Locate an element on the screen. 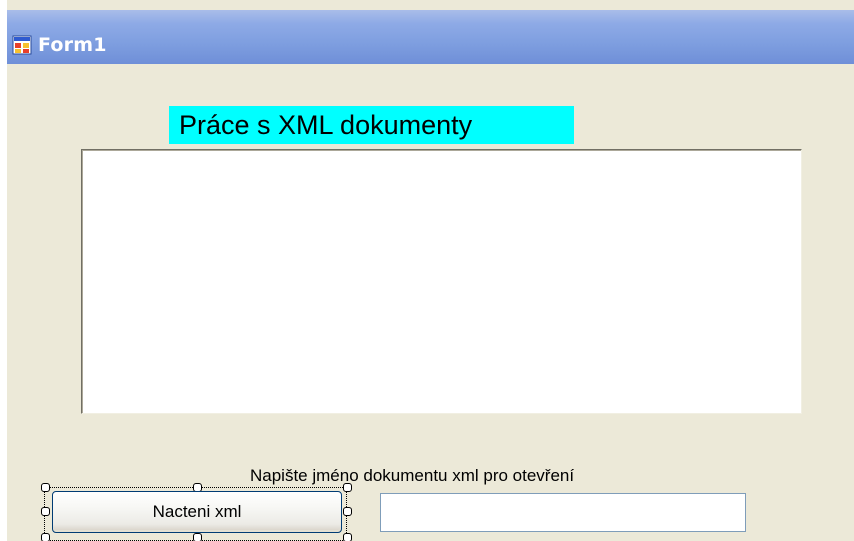 The height and width of the screenshot is (541, 854). resize-handle-middle-right is located at coordinates (347, 511).